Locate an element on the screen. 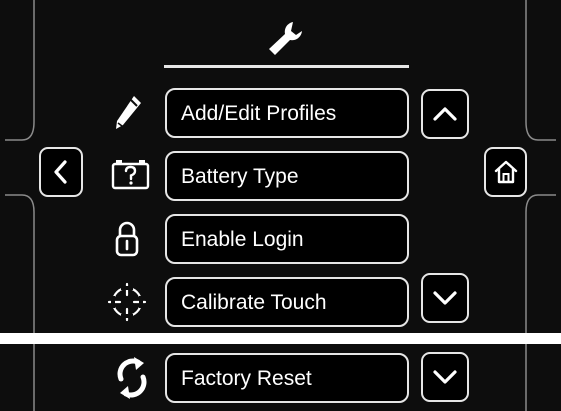  scroll-down-button is located at coordinates (445, 298).